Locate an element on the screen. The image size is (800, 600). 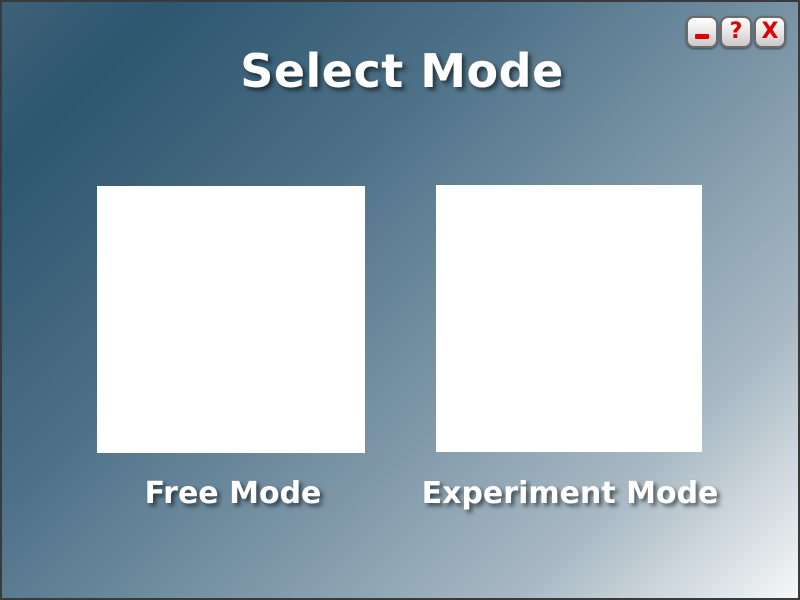
close-icon: X is located at coordinates (770, 31).